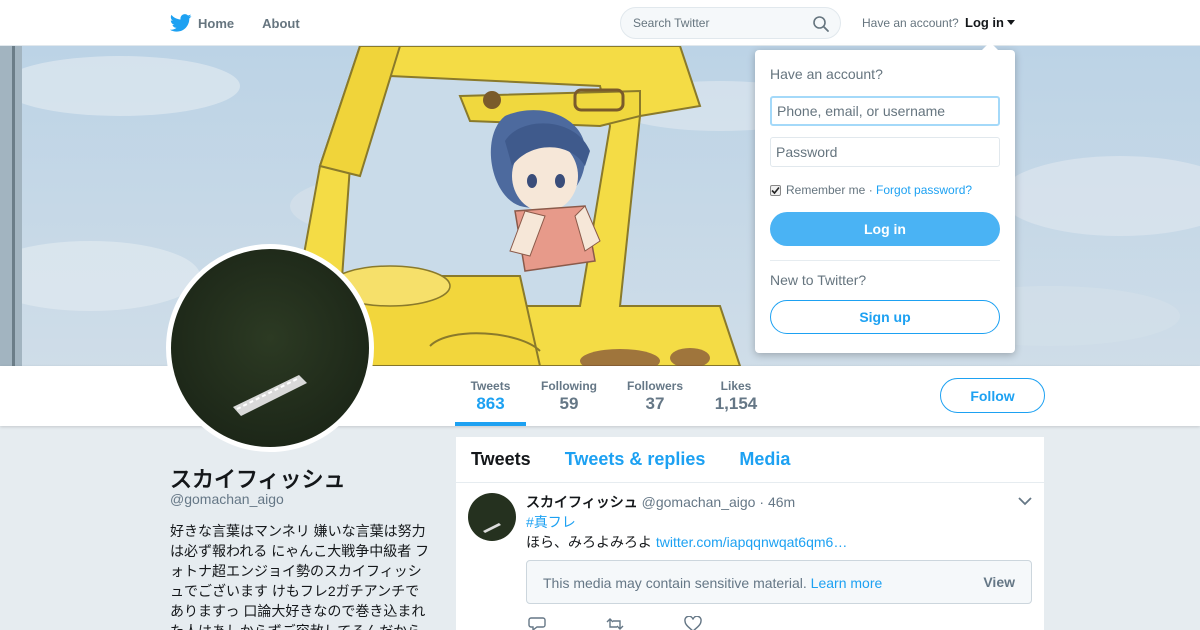  Describe the element at coordinates (847, 583) in the screenshot. I see `learn-more-link: Learn more` at that location.